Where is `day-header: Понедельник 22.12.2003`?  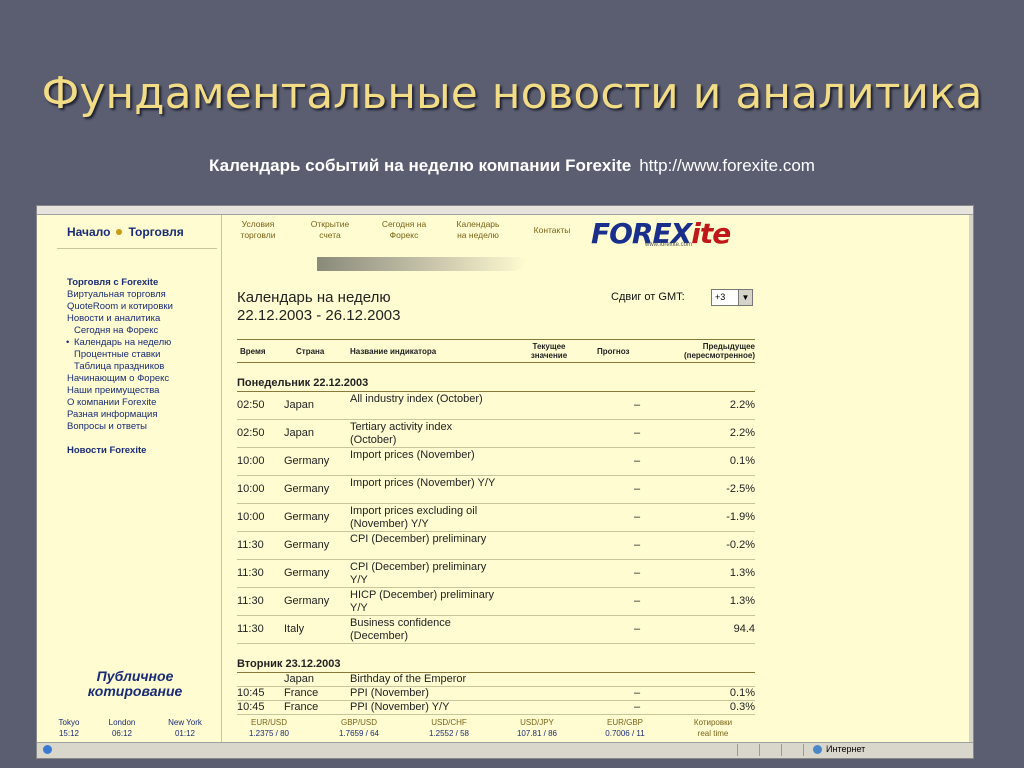
day-header: Понедельник 22.12.2003 is located at coordinates (496, 384).